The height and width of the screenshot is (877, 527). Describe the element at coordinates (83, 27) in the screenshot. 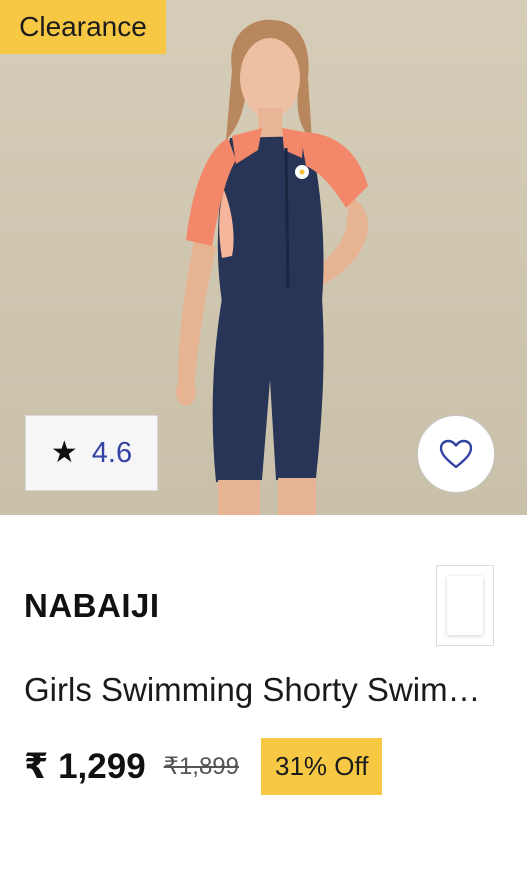

I see `clearance-badge: Clearance` at that location.